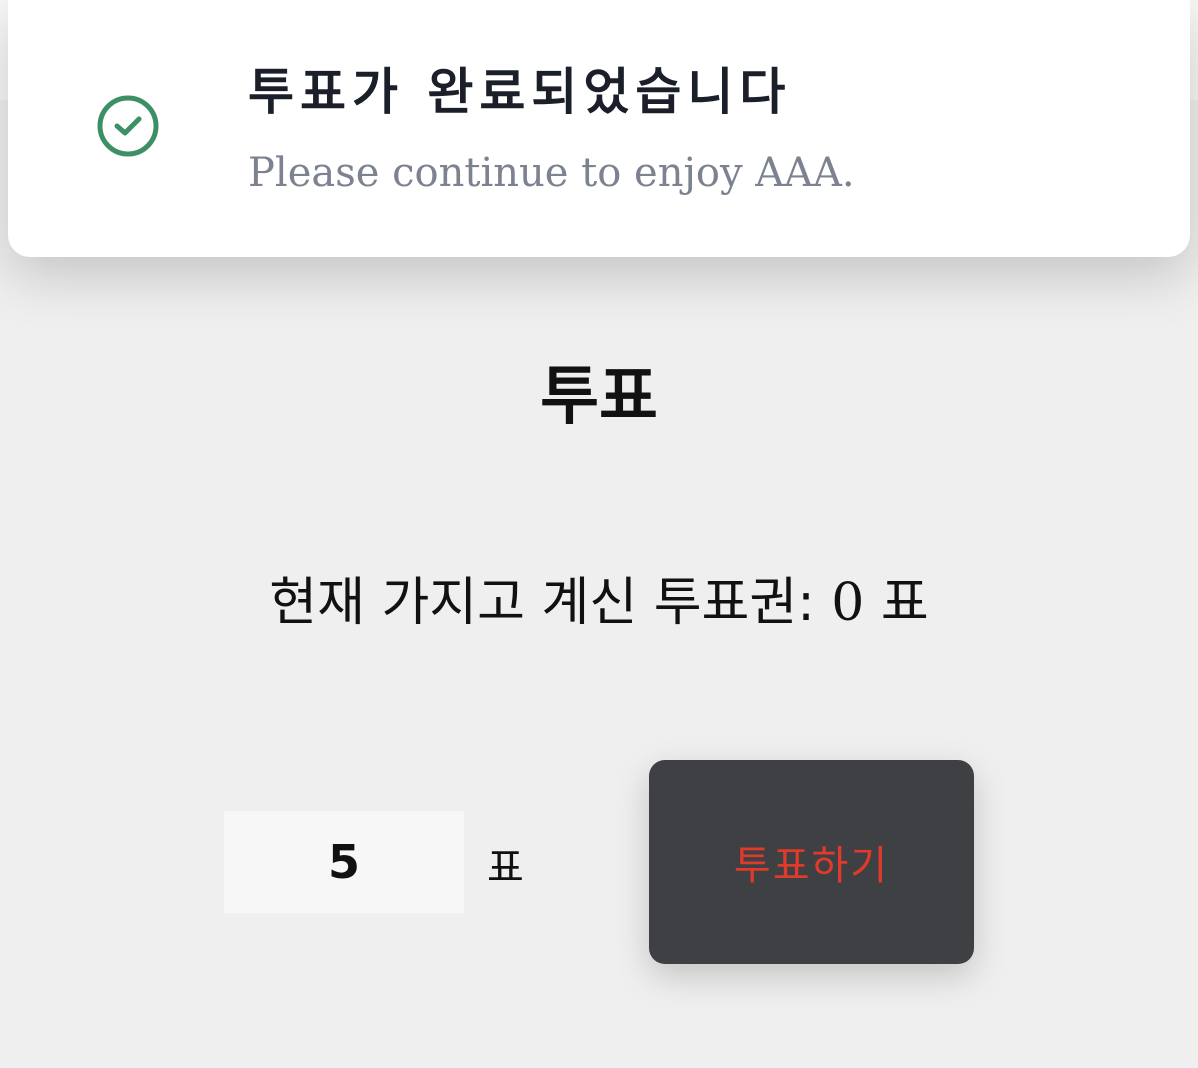 This screenshot has height=1068, width=1198. I want to click on vote-button: 투표하기, so click(811, 862).